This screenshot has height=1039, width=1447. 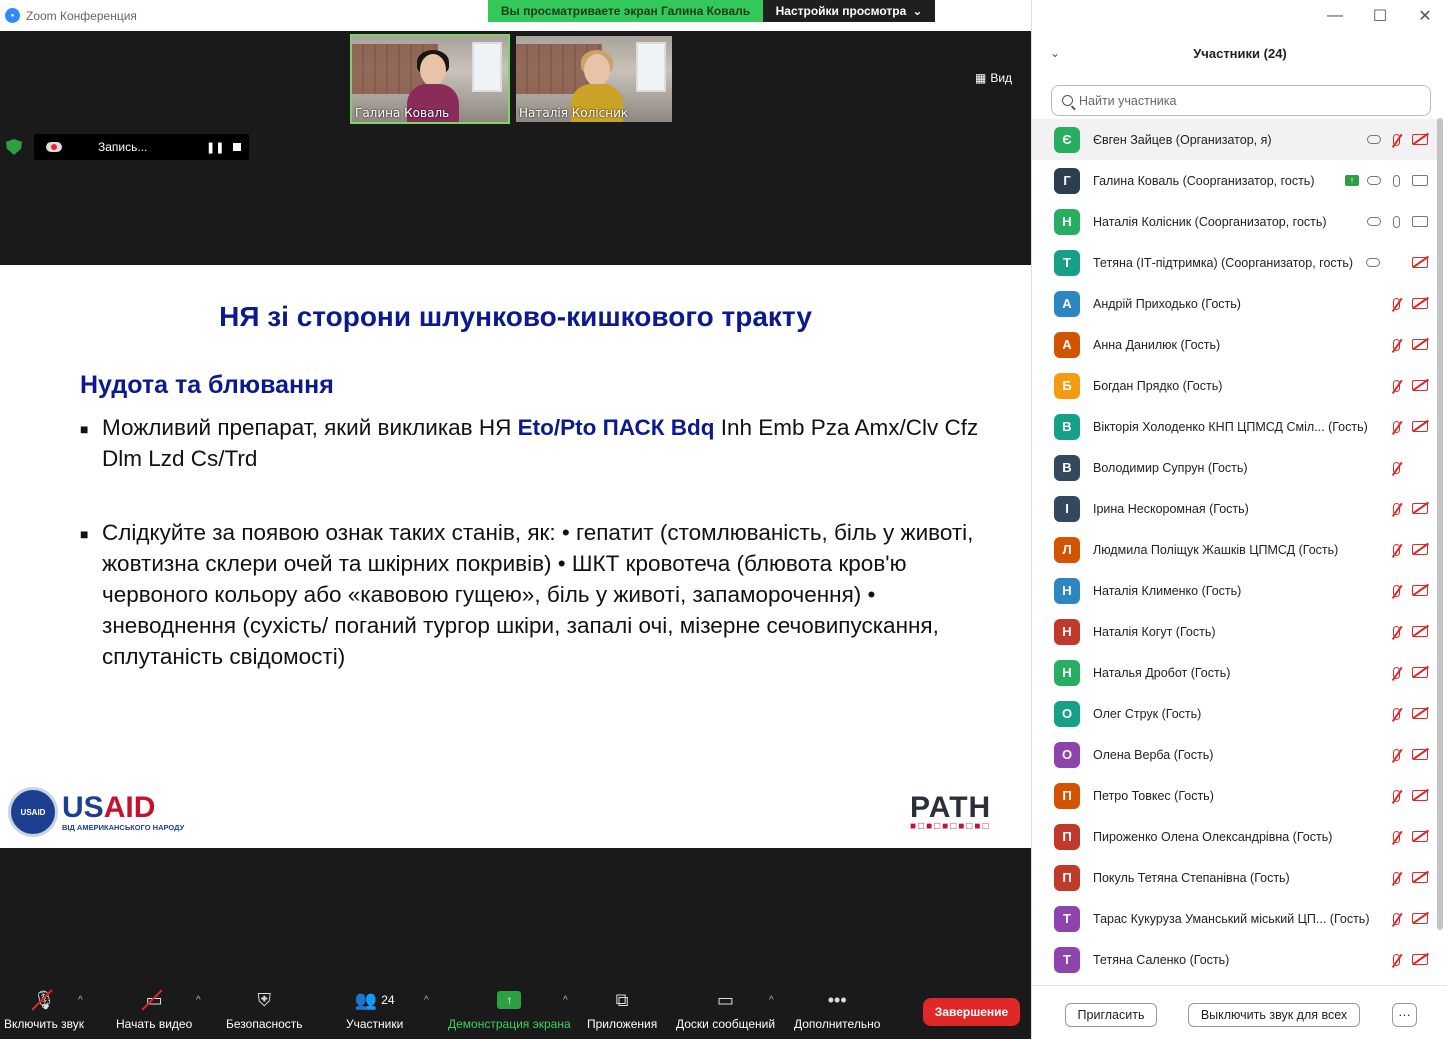 What do you see at coordinates (1067, 180) in the screenshot?
I see `avatar: Г` at bounding box center [1067, 180].